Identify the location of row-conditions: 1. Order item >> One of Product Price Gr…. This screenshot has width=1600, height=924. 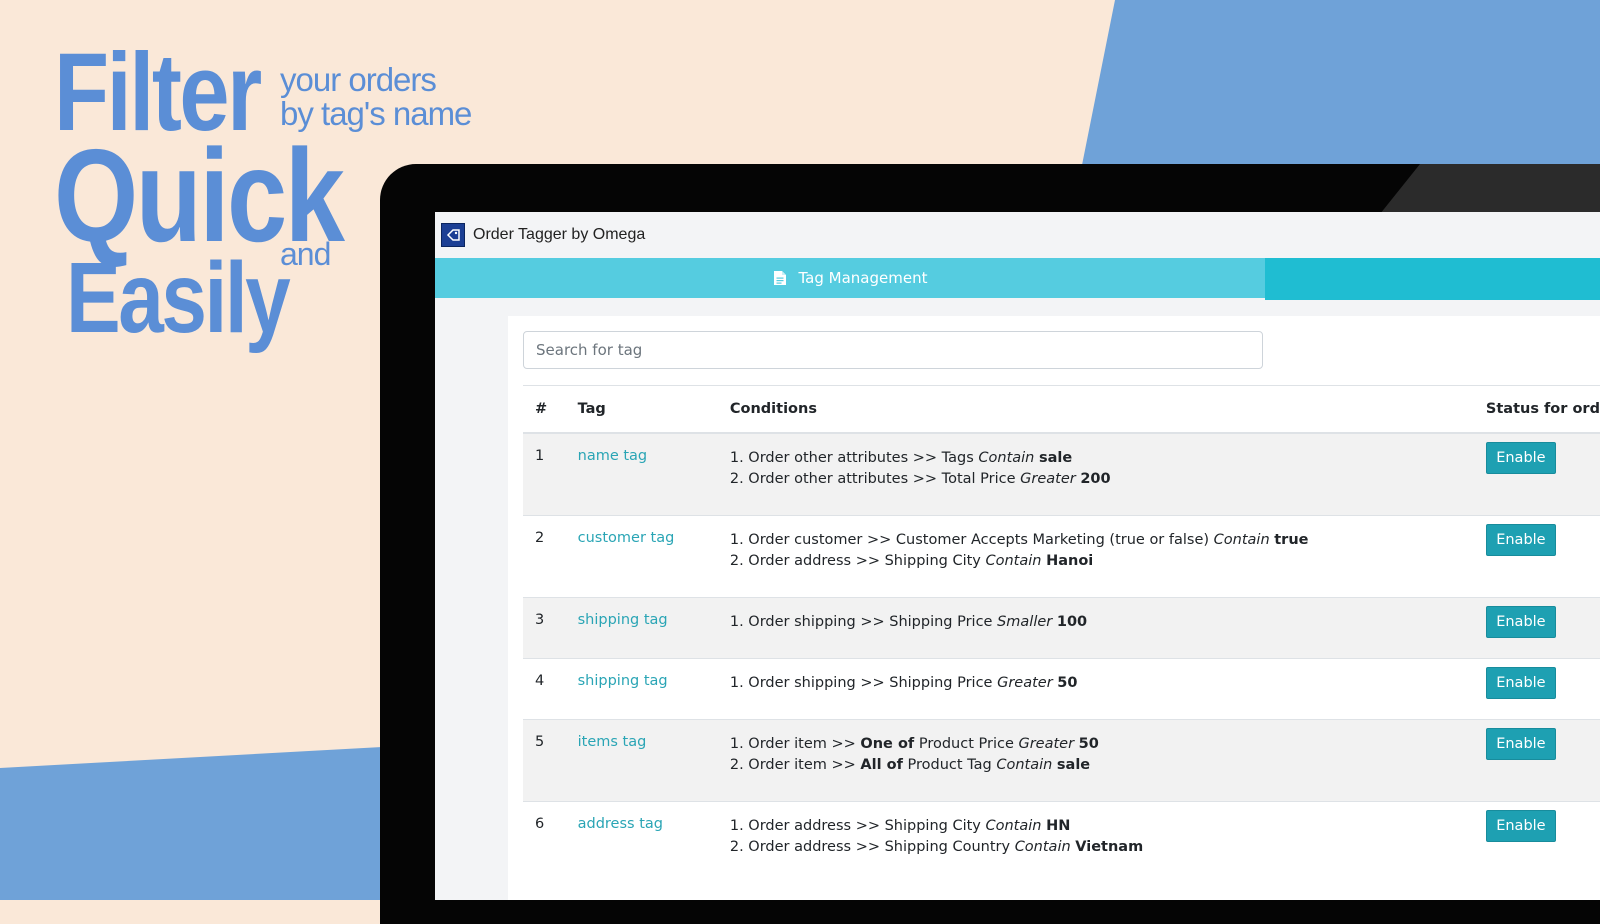
(1107, 759).